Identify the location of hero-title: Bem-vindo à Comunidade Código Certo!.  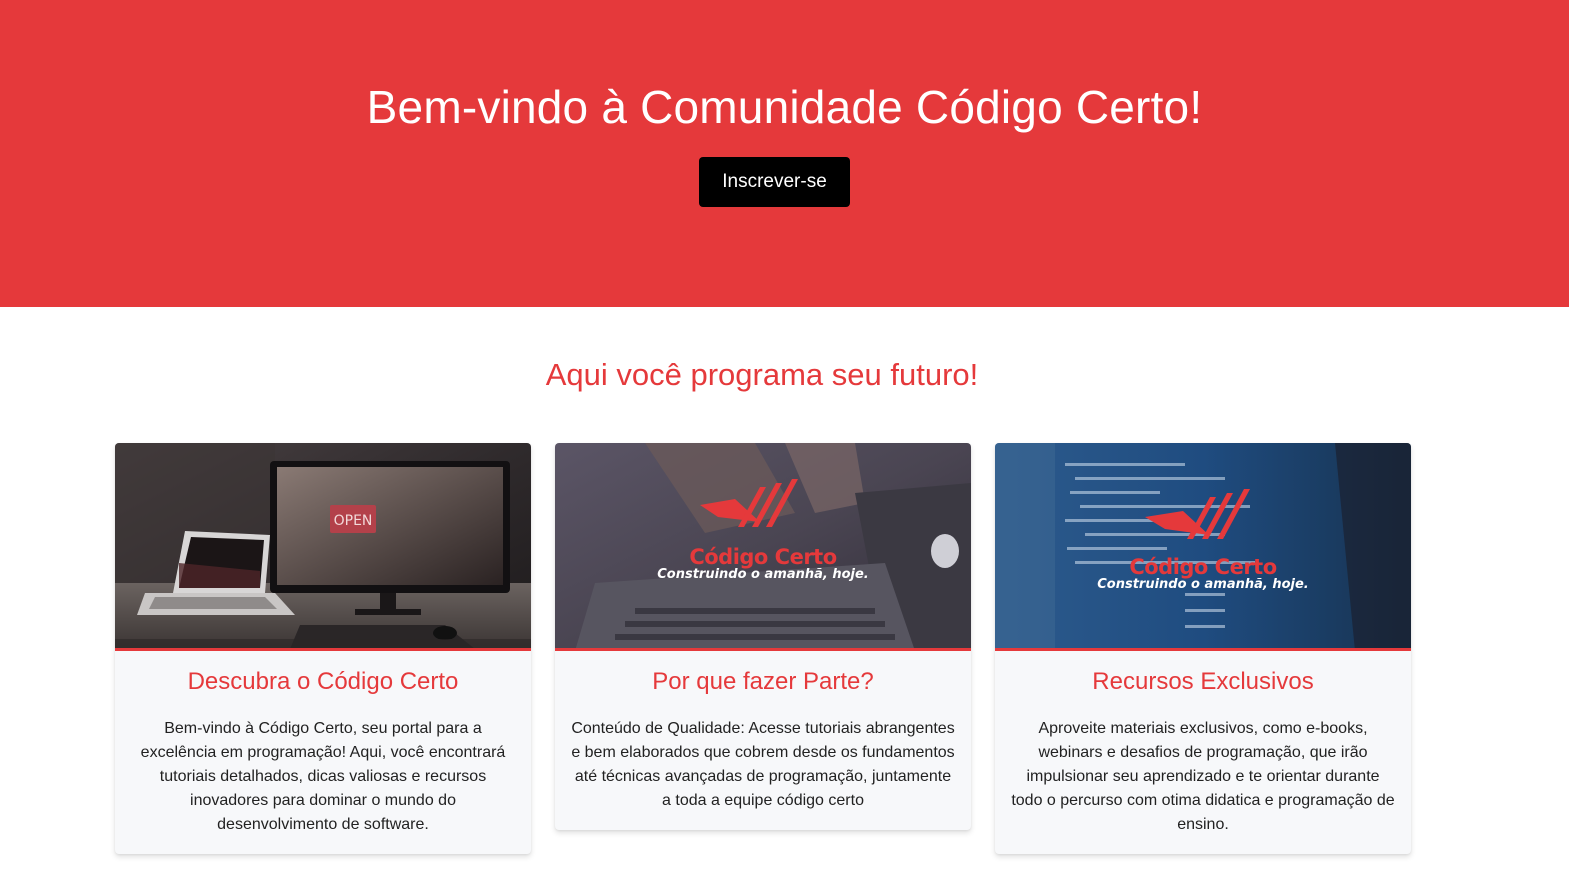
(784, 107).